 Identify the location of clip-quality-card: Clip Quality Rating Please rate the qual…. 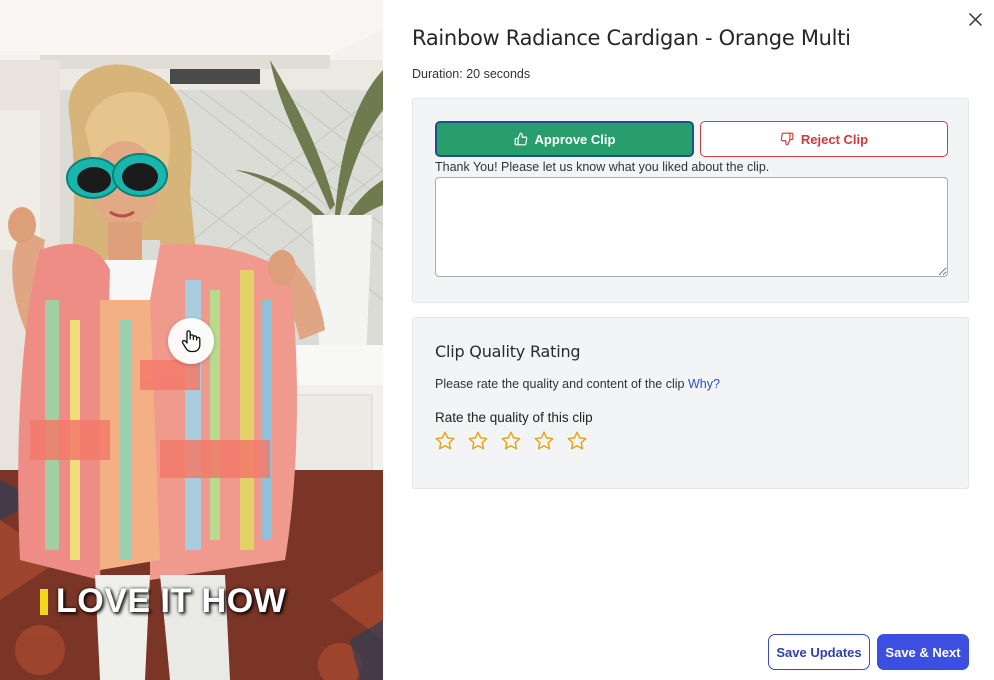
(690, 403).